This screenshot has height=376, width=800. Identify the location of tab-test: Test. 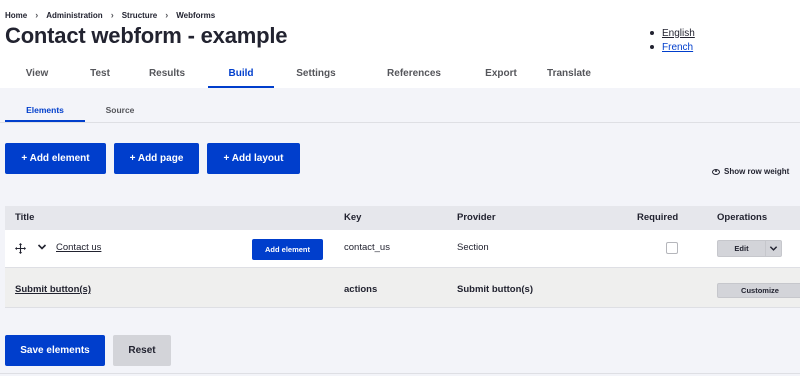
(100, 73).